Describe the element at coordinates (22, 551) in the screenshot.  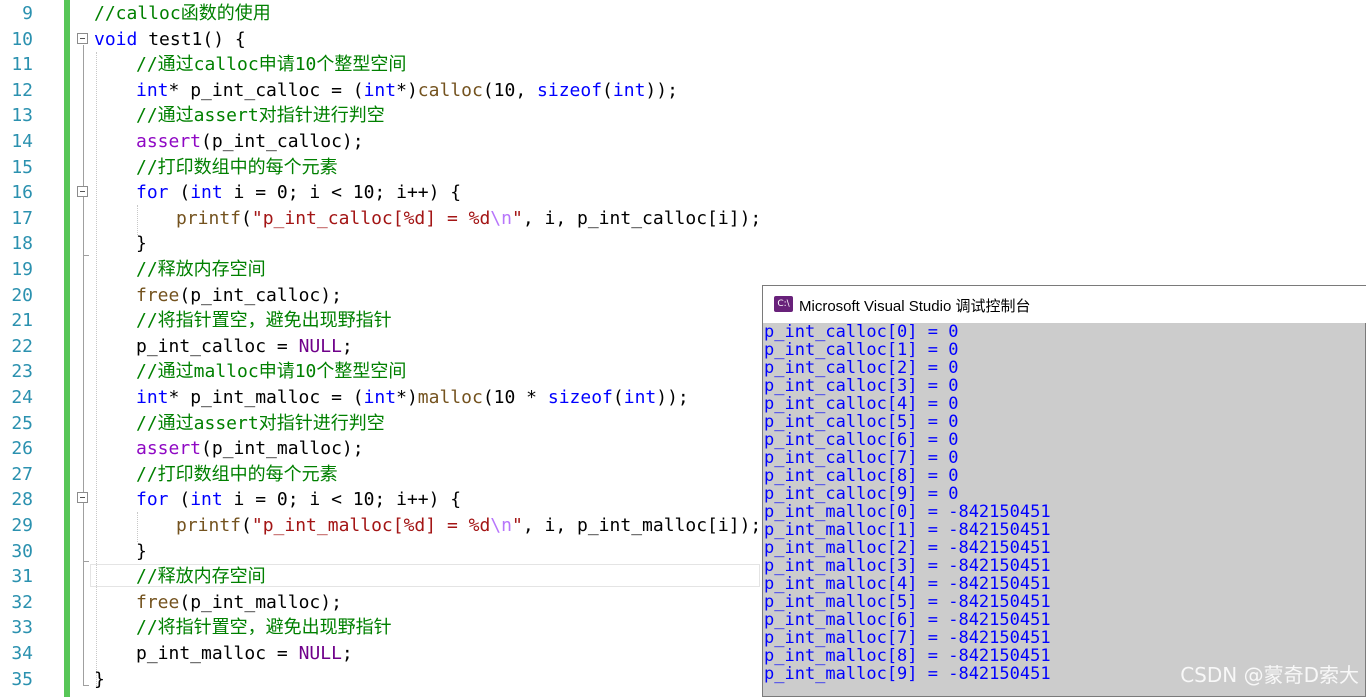
I see `line-number: 30` at that location.